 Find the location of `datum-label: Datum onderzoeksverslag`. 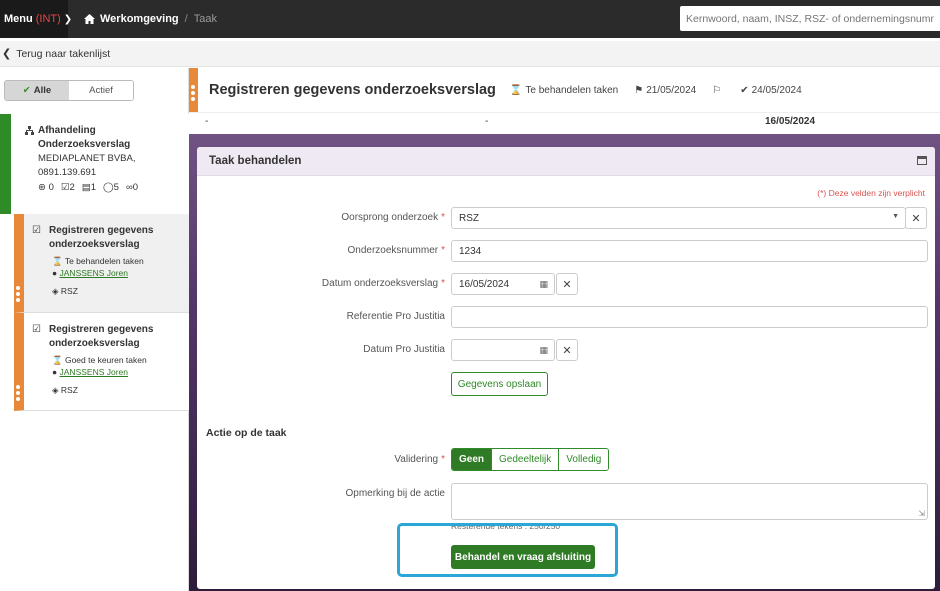

datum-label: Datum onderzoeksverslag is located at coordinates (380, 283).